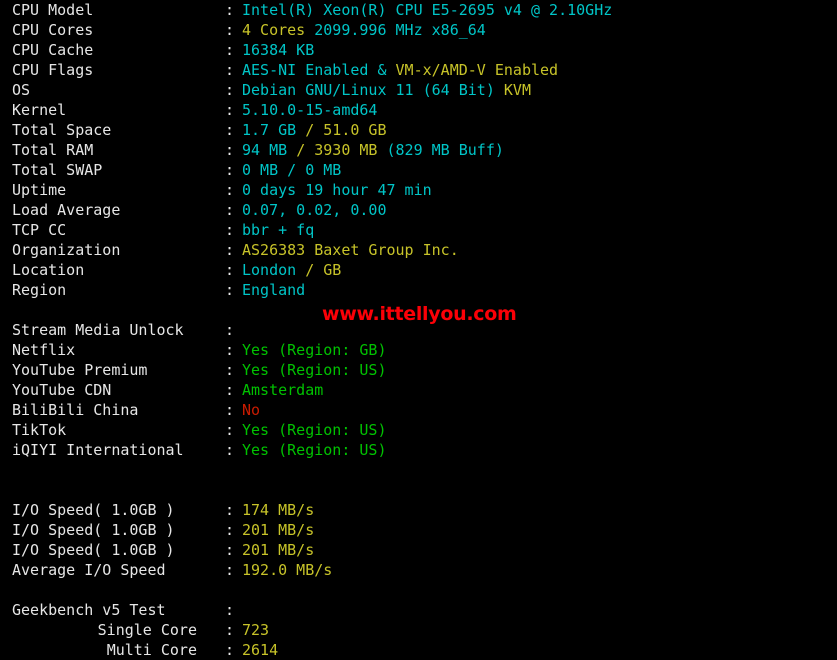 The width and height of the screenshot is (837, 660). I want to click on value-segment: 2614, so click(260, 650).